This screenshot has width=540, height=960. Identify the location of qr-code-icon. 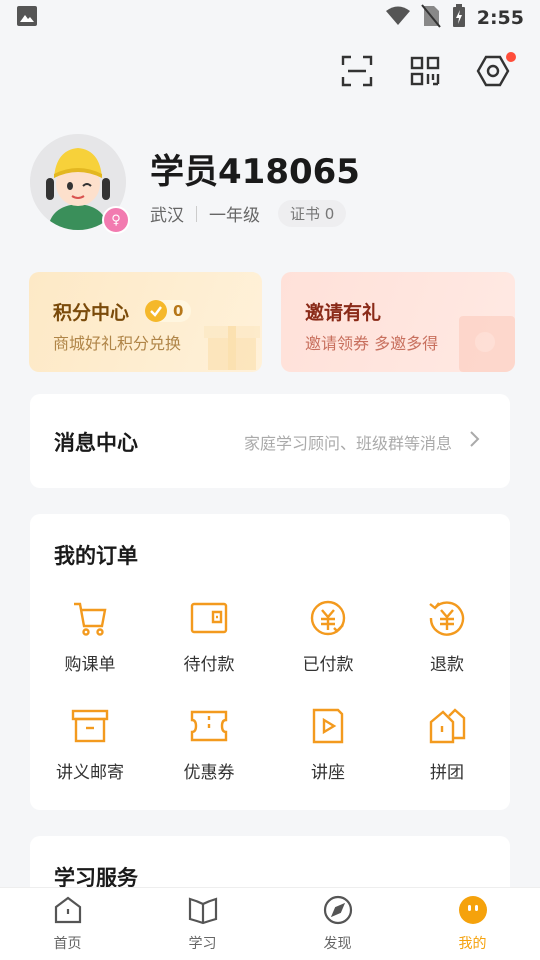
(425, 73).